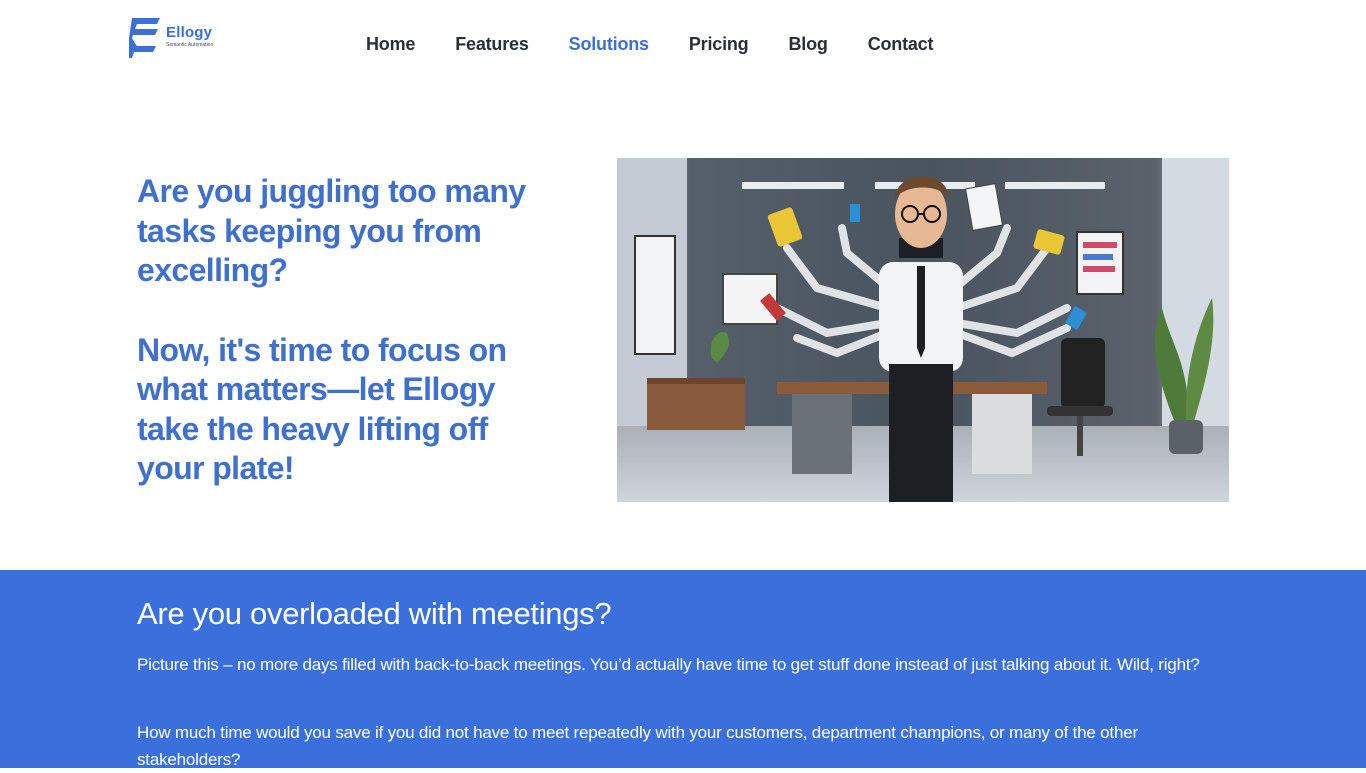  I want to click on nav-contact: Contact, so click(901, 44).